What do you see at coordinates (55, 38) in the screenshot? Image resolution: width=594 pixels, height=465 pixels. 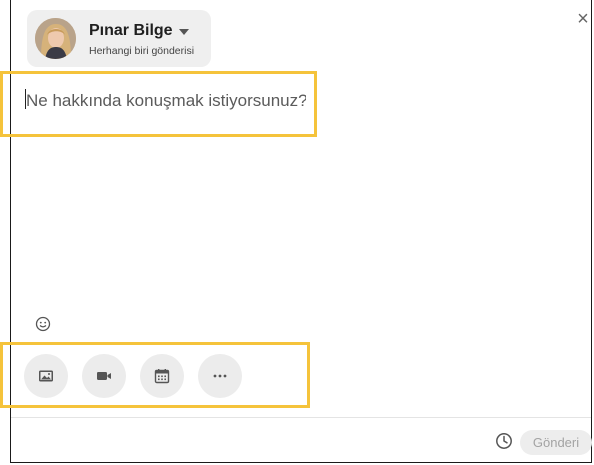 I see `avatar` at bounding box center [55, 38].